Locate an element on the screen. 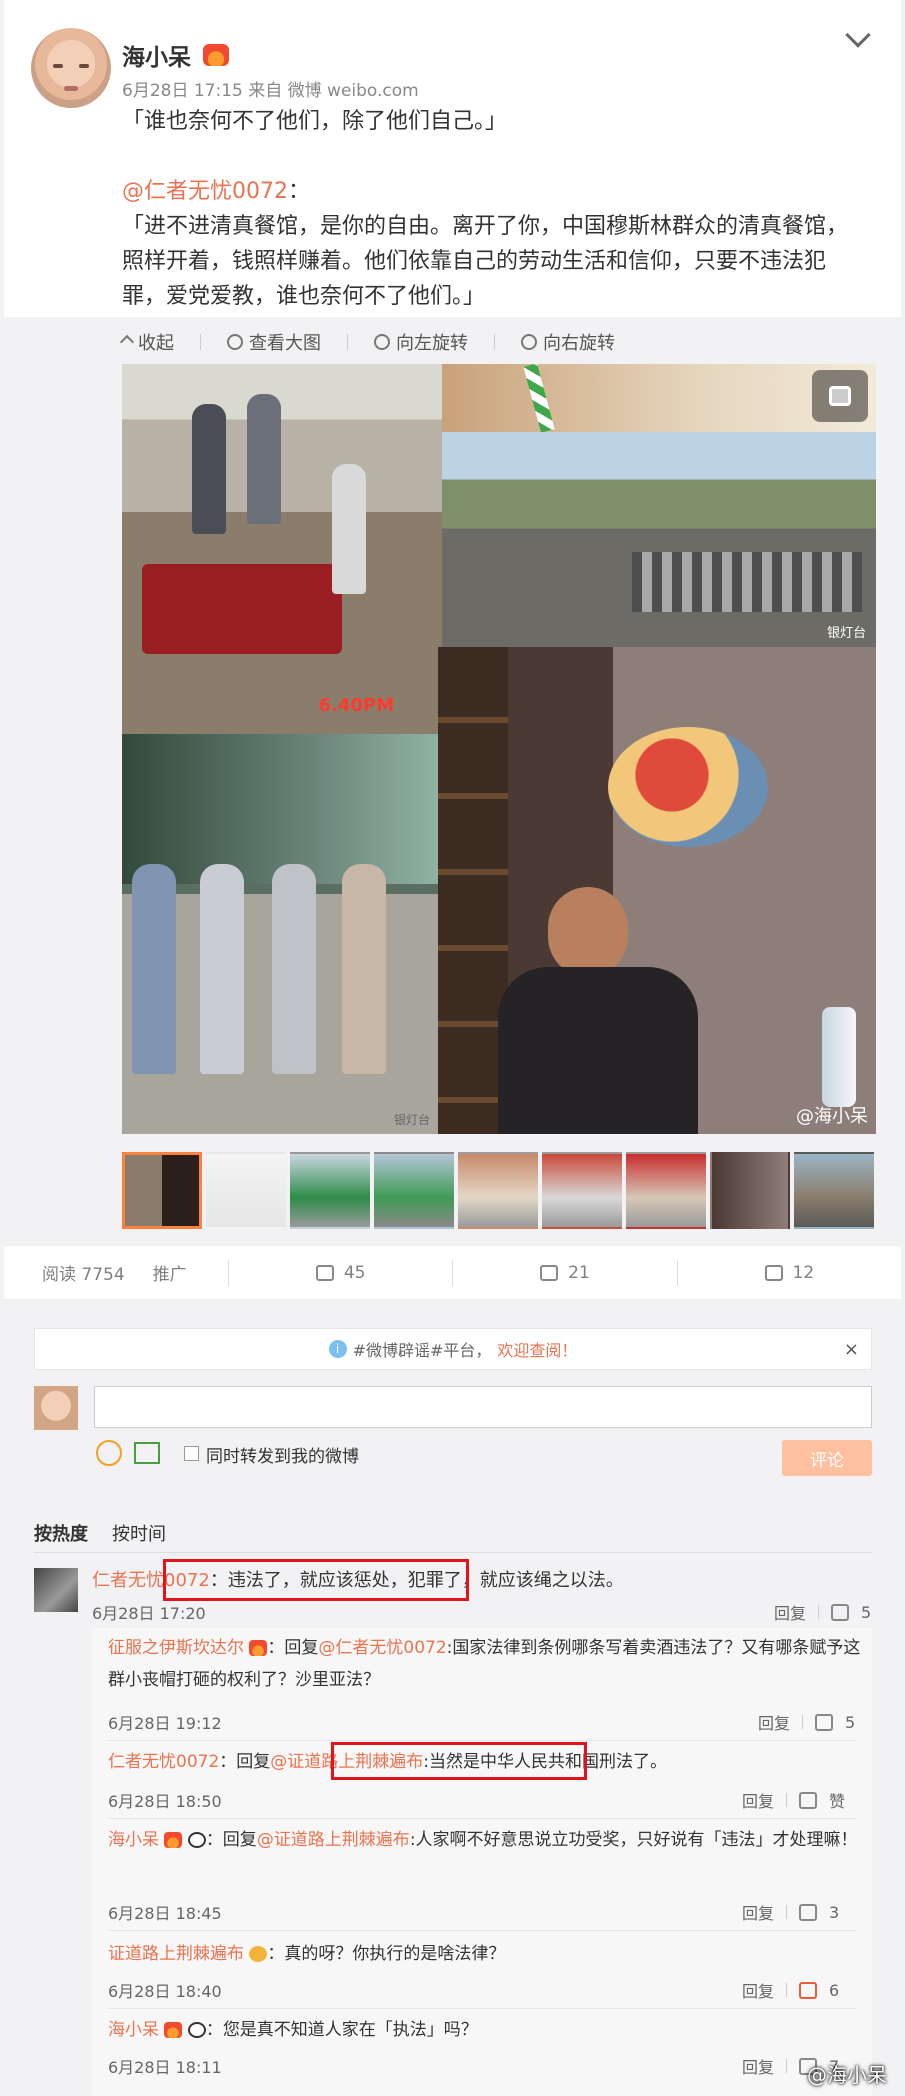 The width and height of the screenshot is (905, 2096). current-user-avatar is located at coordinates (56, 1408).